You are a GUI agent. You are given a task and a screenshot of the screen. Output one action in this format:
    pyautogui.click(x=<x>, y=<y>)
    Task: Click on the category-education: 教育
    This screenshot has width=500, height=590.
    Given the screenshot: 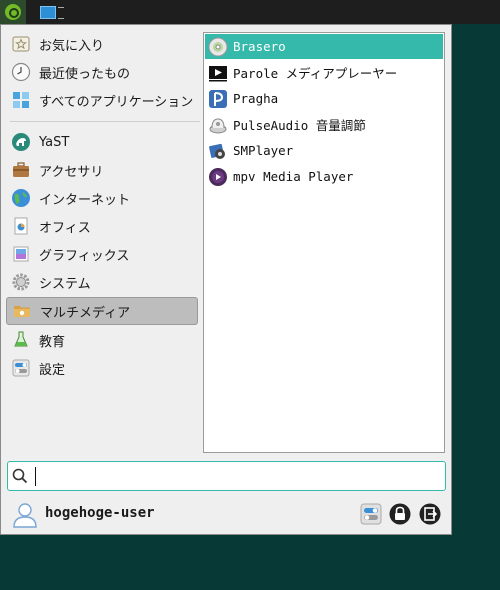 What is the action you would take?
    pyautogui.click(x=102, y=340)
    